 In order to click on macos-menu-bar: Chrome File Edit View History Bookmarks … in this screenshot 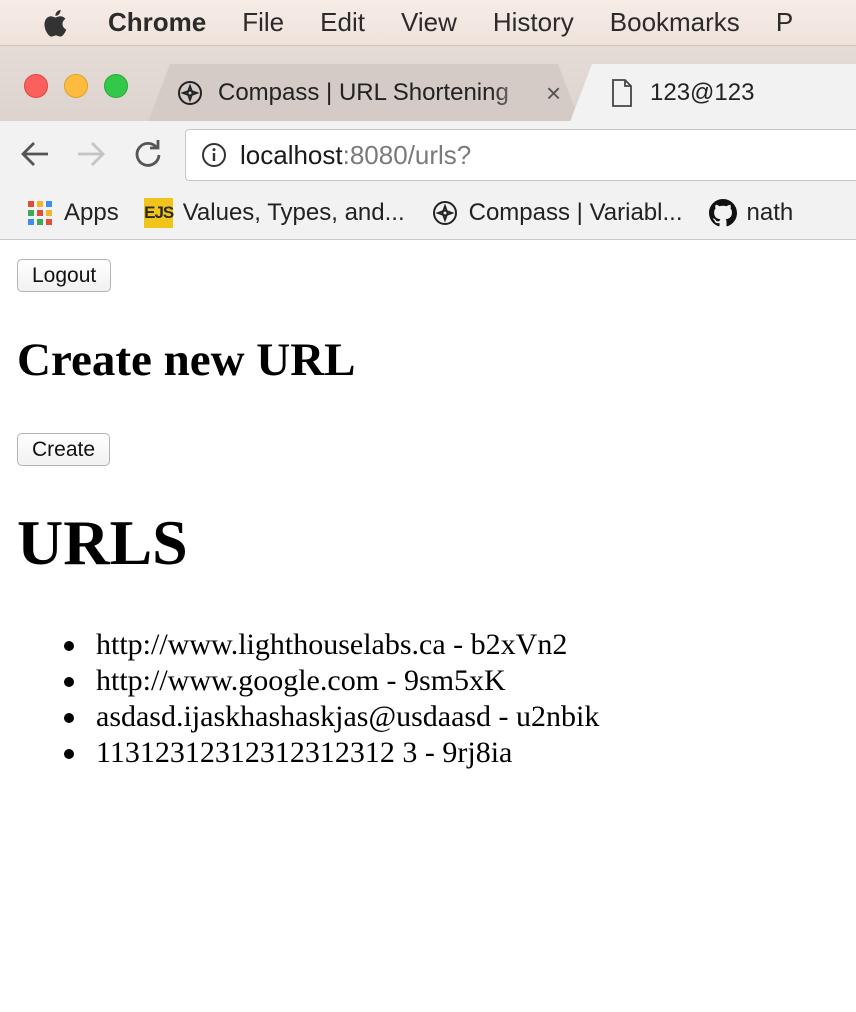, I will do `click(428, 22)`.